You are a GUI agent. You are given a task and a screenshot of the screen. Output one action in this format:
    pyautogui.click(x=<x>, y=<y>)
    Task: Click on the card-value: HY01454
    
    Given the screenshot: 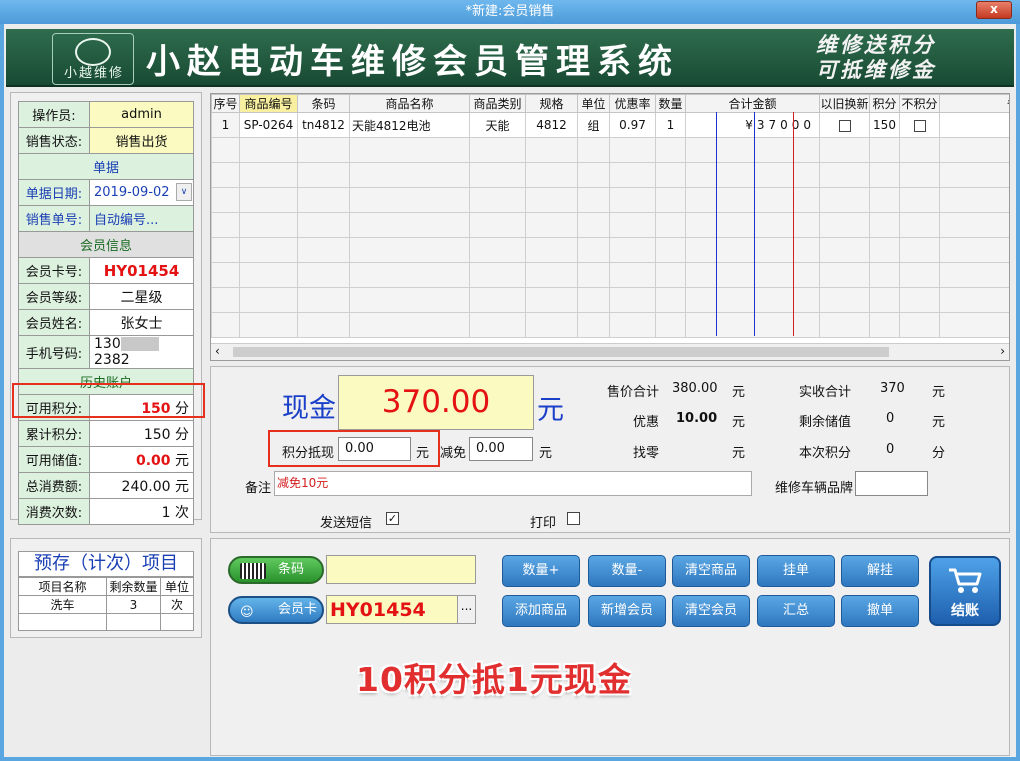 What is the action you would take?
    pyautogui.click(x=141, y=270)
    